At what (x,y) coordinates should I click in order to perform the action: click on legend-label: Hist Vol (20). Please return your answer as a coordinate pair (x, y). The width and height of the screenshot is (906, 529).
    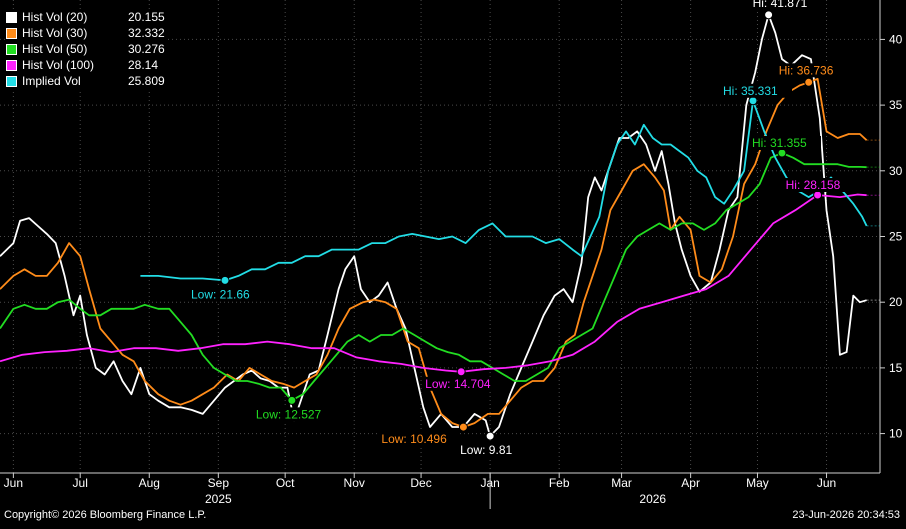
    Looking at the image, I should click on (55, 17).